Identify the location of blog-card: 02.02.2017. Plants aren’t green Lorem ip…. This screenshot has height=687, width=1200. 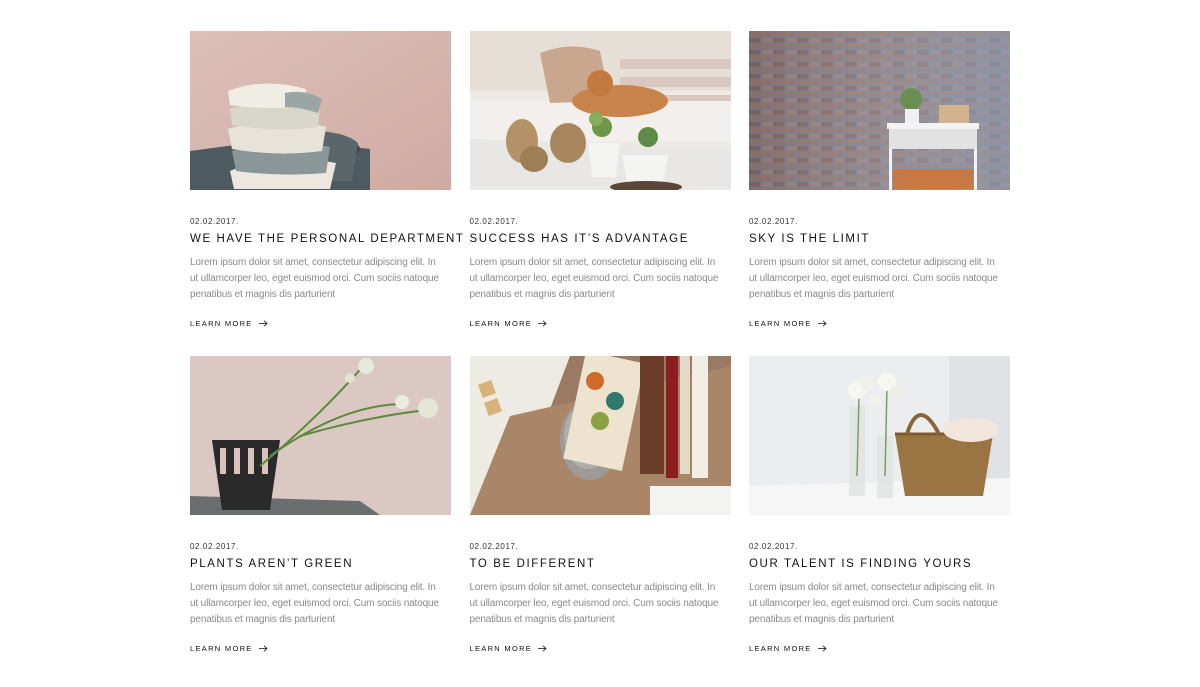
(320, 518).